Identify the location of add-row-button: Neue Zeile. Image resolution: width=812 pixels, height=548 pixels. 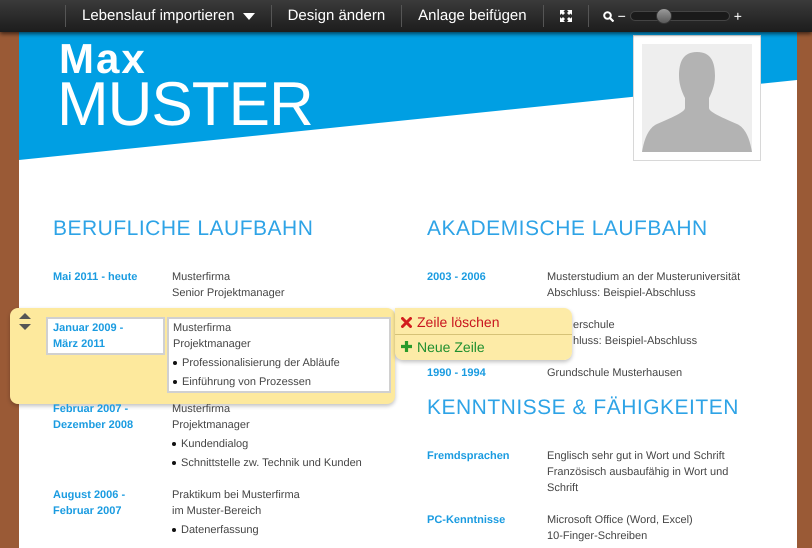
(483, 346).